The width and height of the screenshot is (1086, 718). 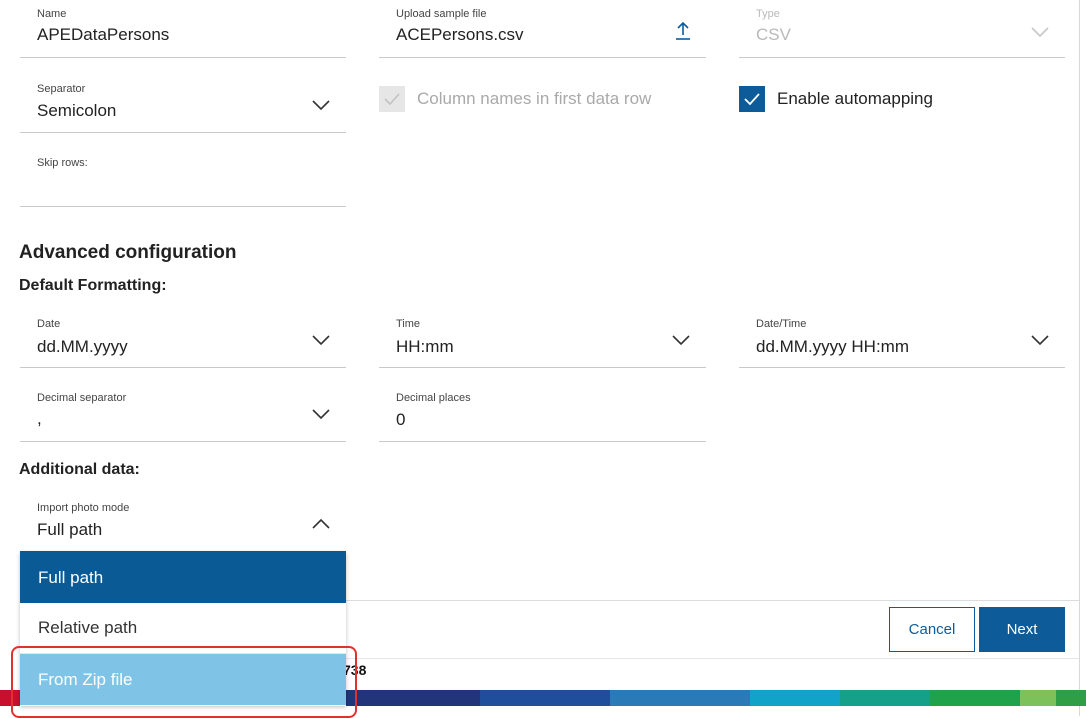 What do you see at coordinates (773, 34) in the screenshot?
I see `type-value: CSV` at bounding box center [773, 34].